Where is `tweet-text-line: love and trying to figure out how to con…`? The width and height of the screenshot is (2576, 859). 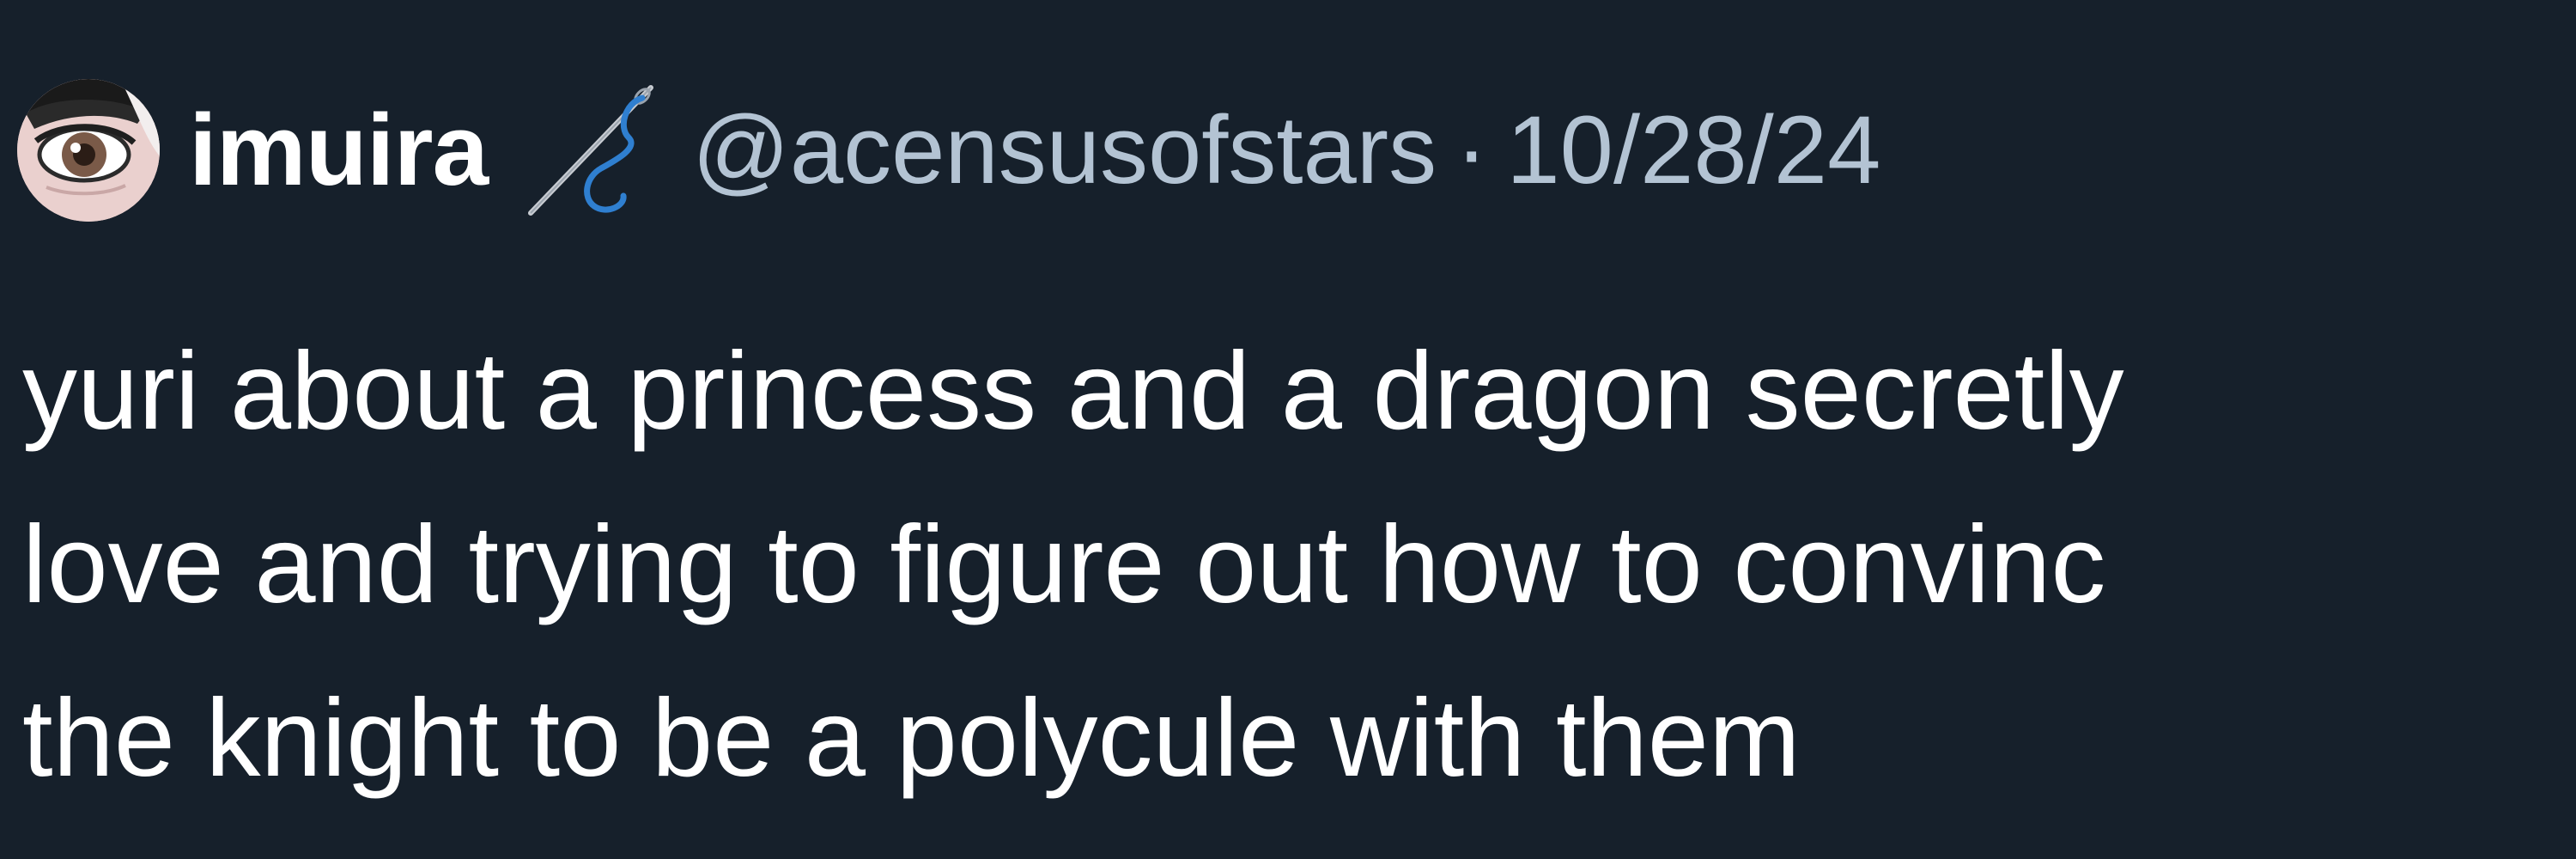
tweet-text-line: love and trying to figure out how to con… is located at coordinates (1064, 564).